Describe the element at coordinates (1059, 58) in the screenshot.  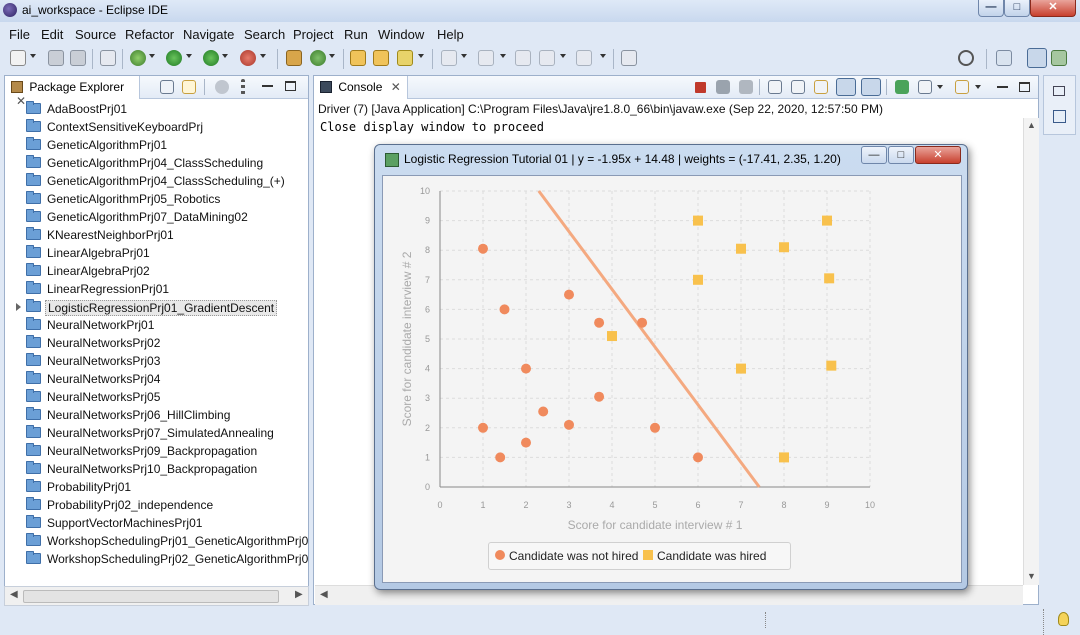
I see `debug-perspective-icon` at that location.